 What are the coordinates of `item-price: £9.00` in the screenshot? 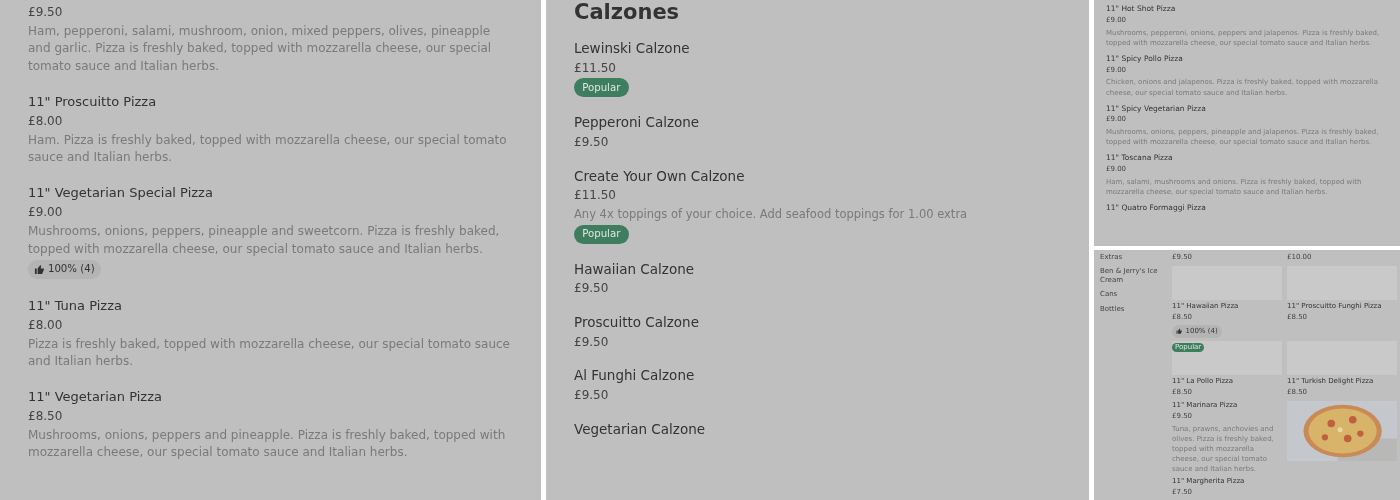 It's located at (45, 213).